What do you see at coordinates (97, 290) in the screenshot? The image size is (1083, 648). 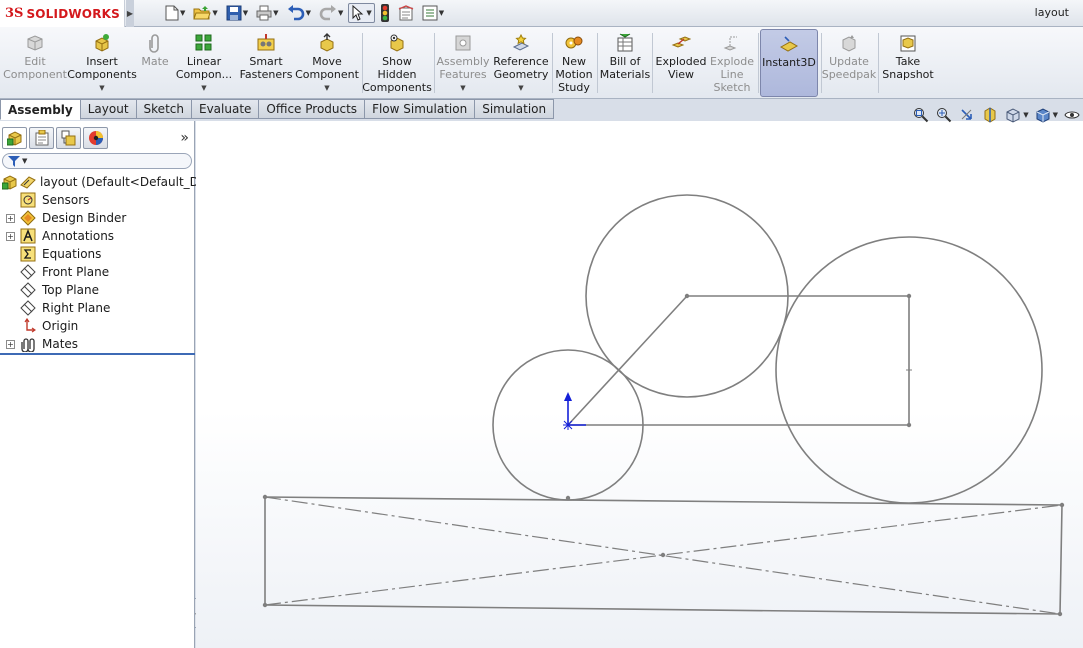 I see `tree-item-top-plane: Top Plane` at bounding box center [97, 290].